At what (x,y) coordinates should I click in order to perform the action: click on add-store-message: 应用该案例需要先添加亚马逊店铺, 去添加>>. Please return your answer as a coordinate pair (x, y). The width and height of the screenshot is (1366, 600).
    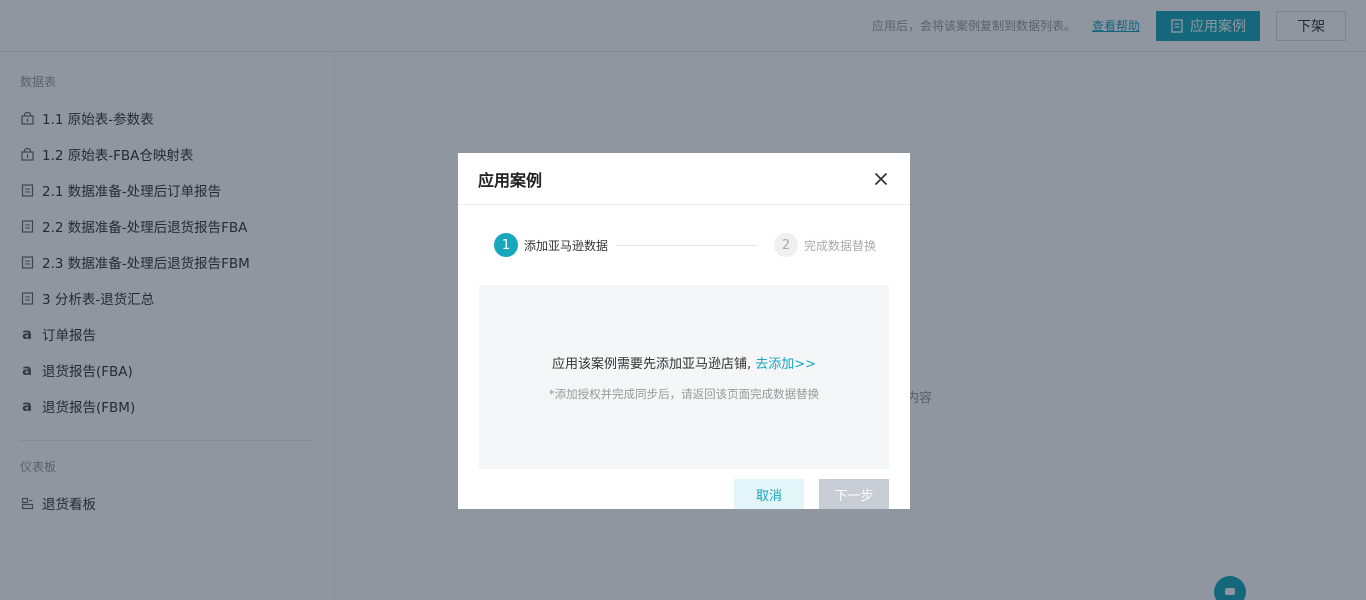
    Looking at the image, I should click on (684, 362).